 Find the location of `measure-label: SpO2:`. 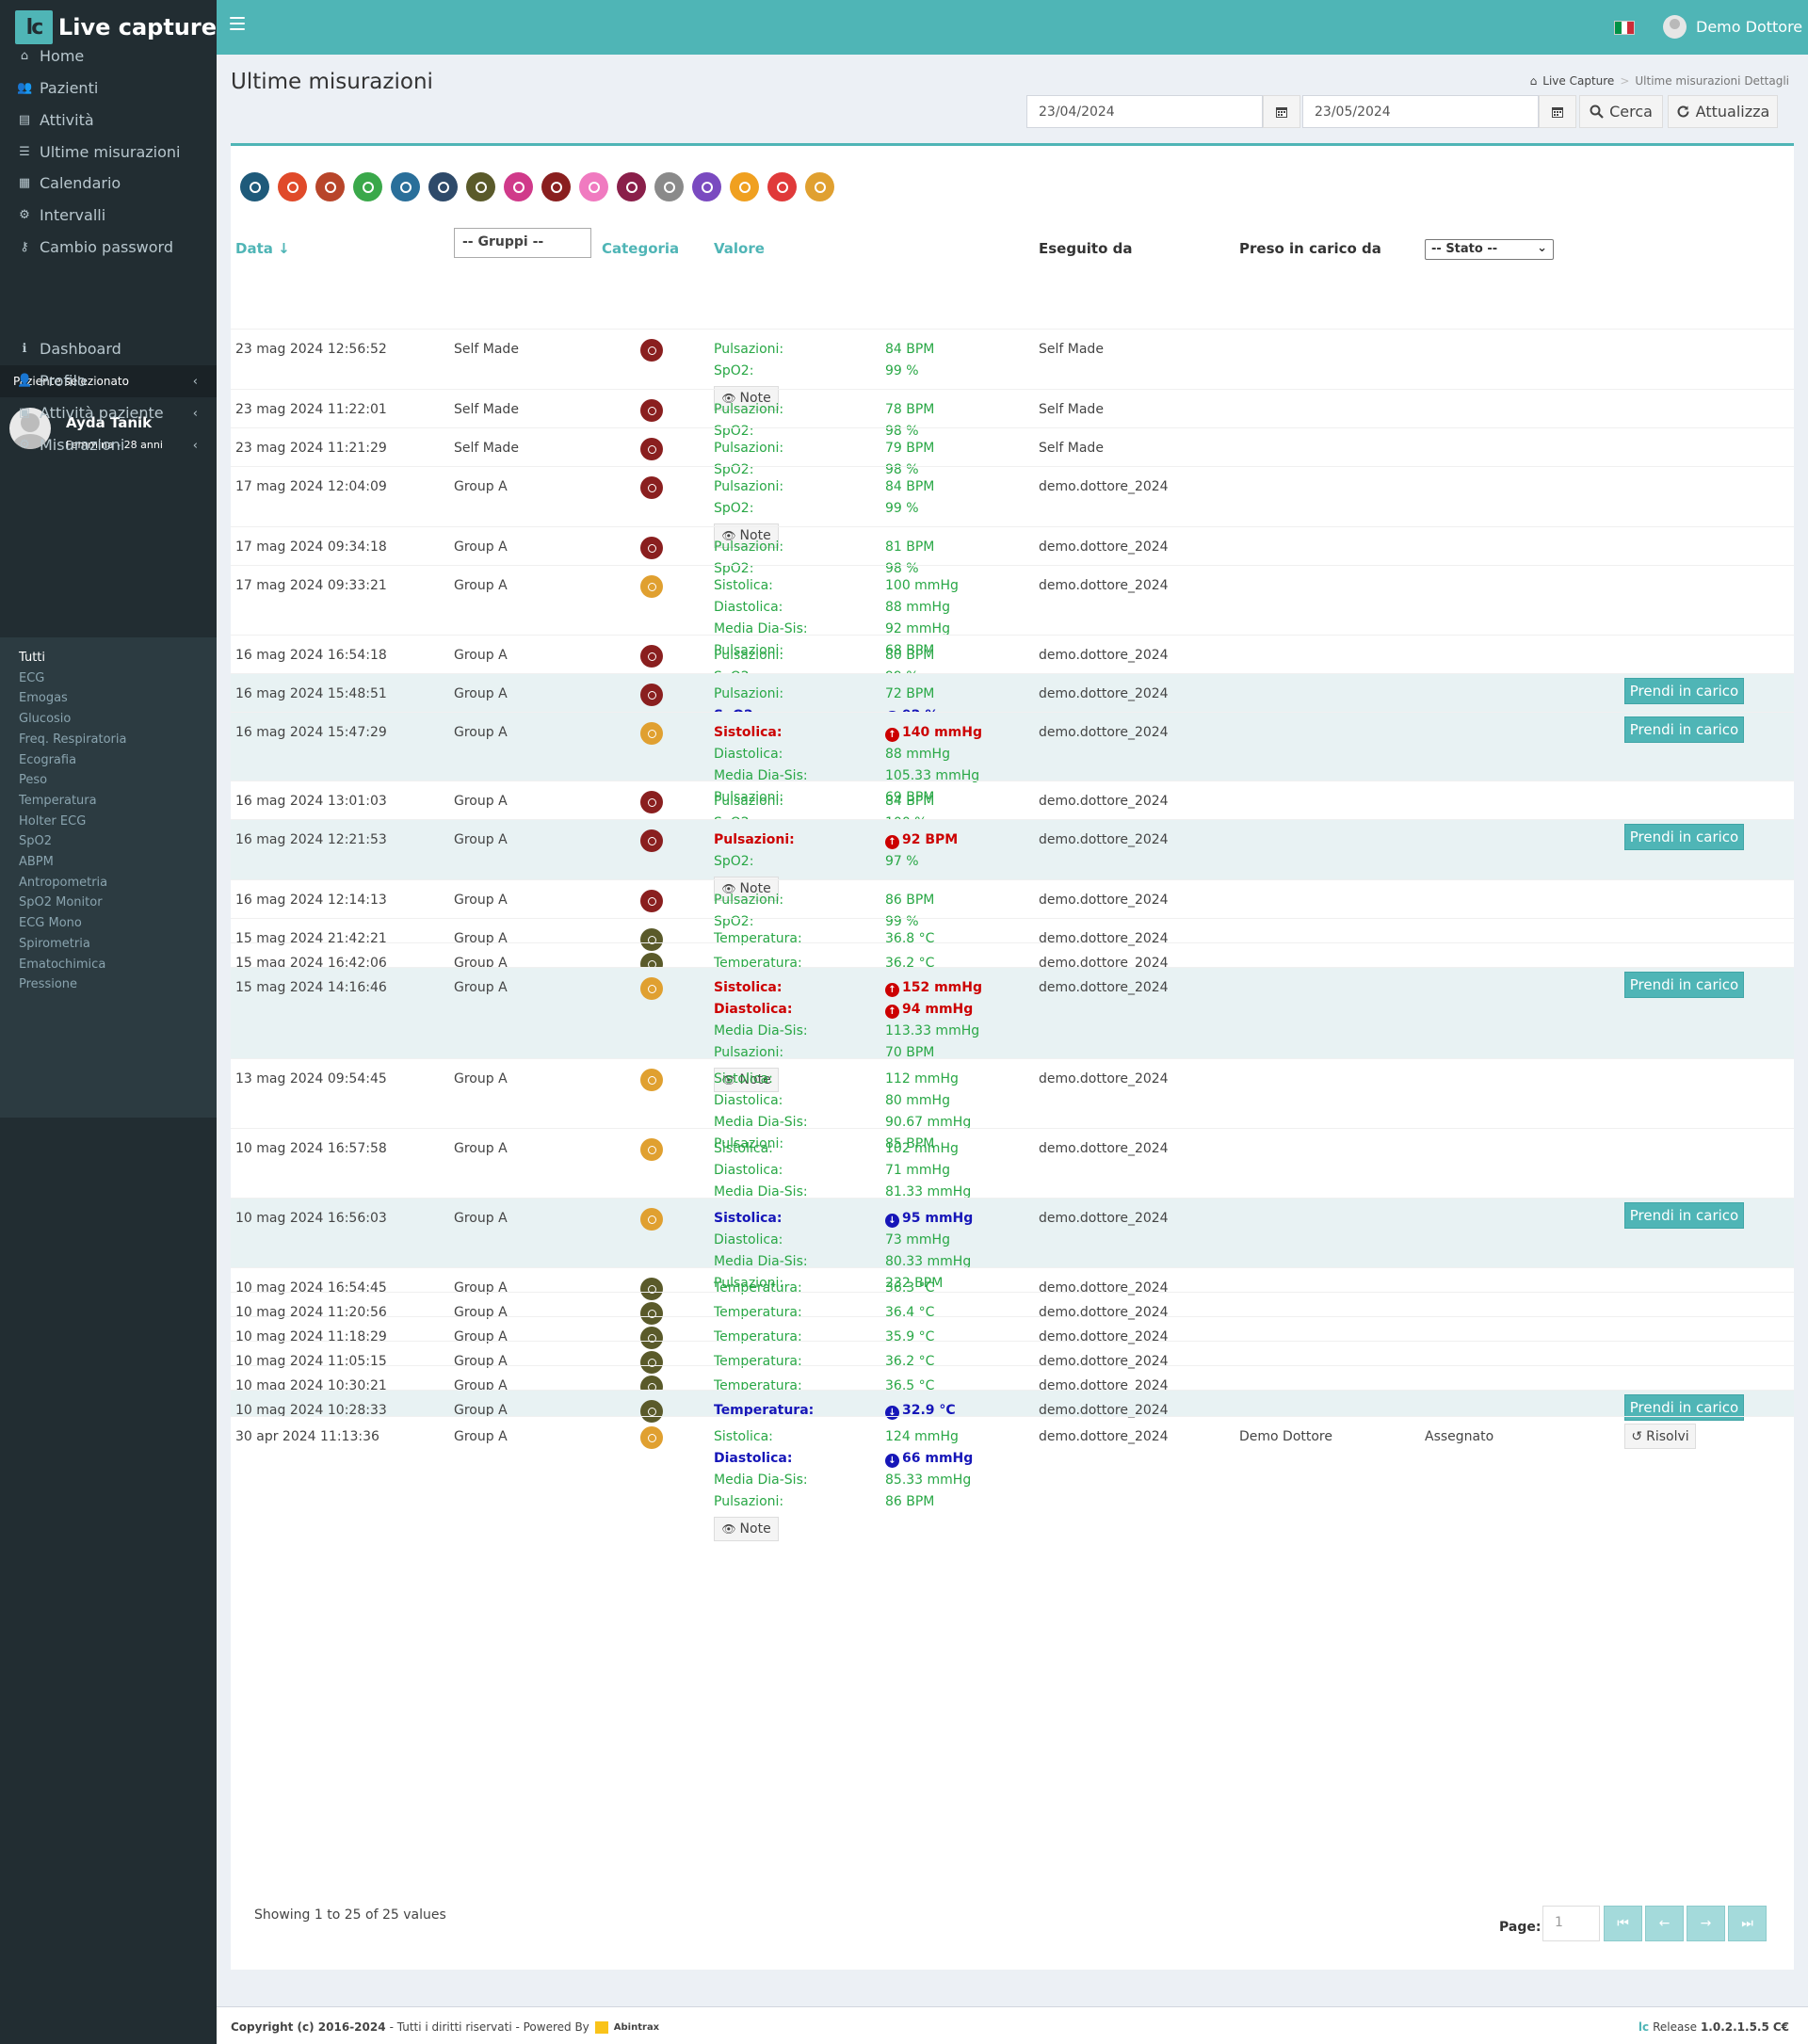

measure-label: SpO2: is located at coordinates (734, 370).